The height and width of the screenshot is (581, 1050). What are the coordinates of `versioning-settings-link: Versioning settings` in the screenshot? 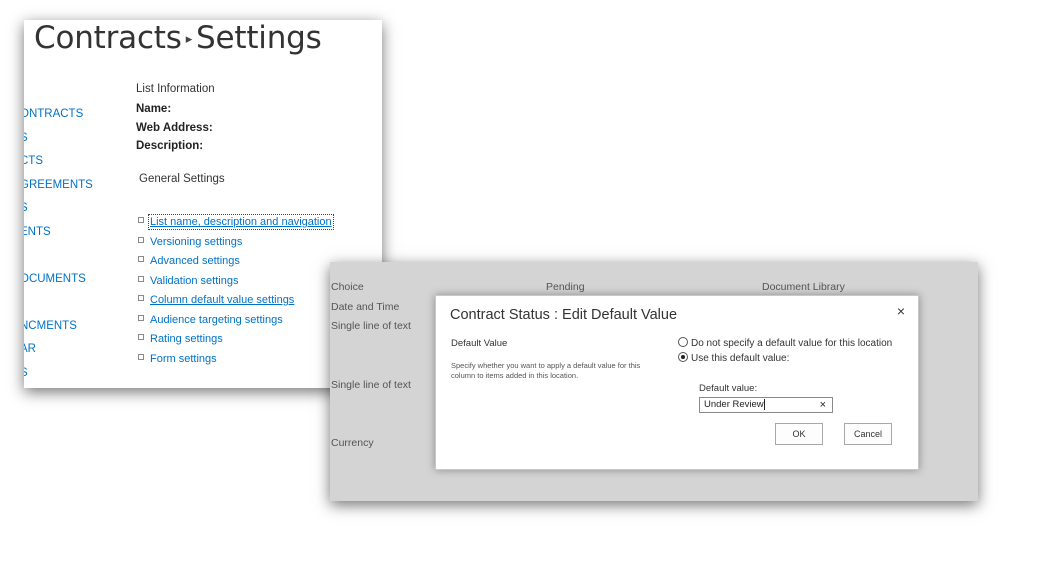 It's located at (196, 242).